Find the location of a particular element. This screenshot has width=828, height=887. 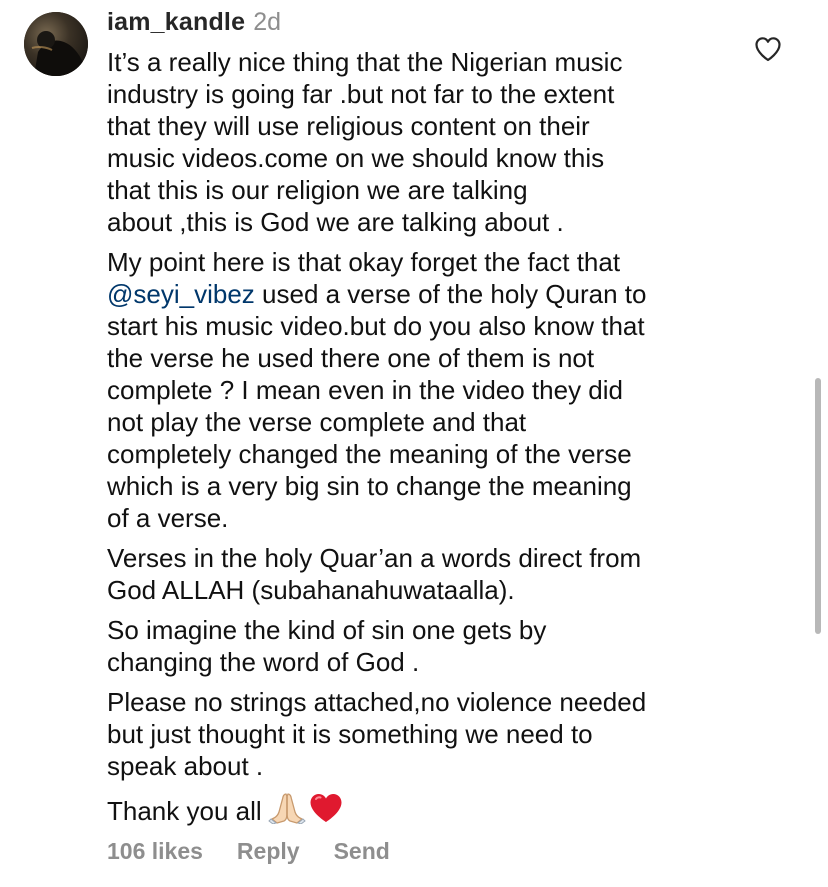

avatar-image is located at coordinates (56, 44).